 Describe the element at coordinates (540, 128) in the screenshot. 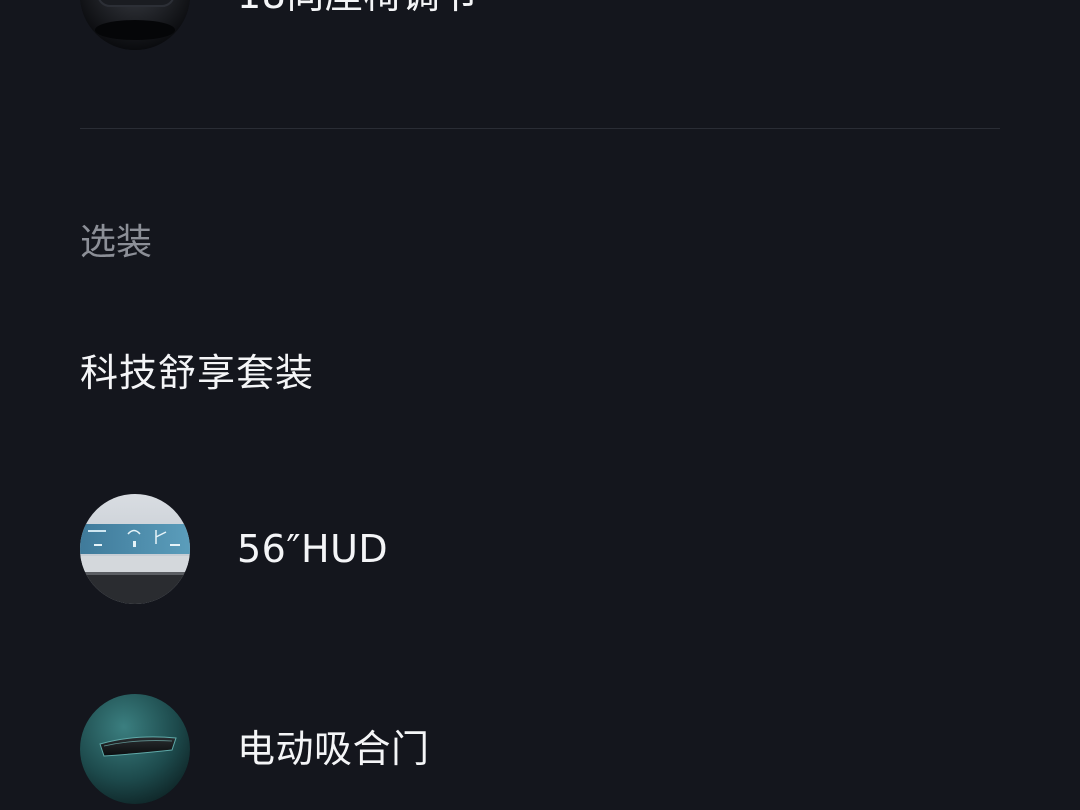

I see `section-divider` at that location.